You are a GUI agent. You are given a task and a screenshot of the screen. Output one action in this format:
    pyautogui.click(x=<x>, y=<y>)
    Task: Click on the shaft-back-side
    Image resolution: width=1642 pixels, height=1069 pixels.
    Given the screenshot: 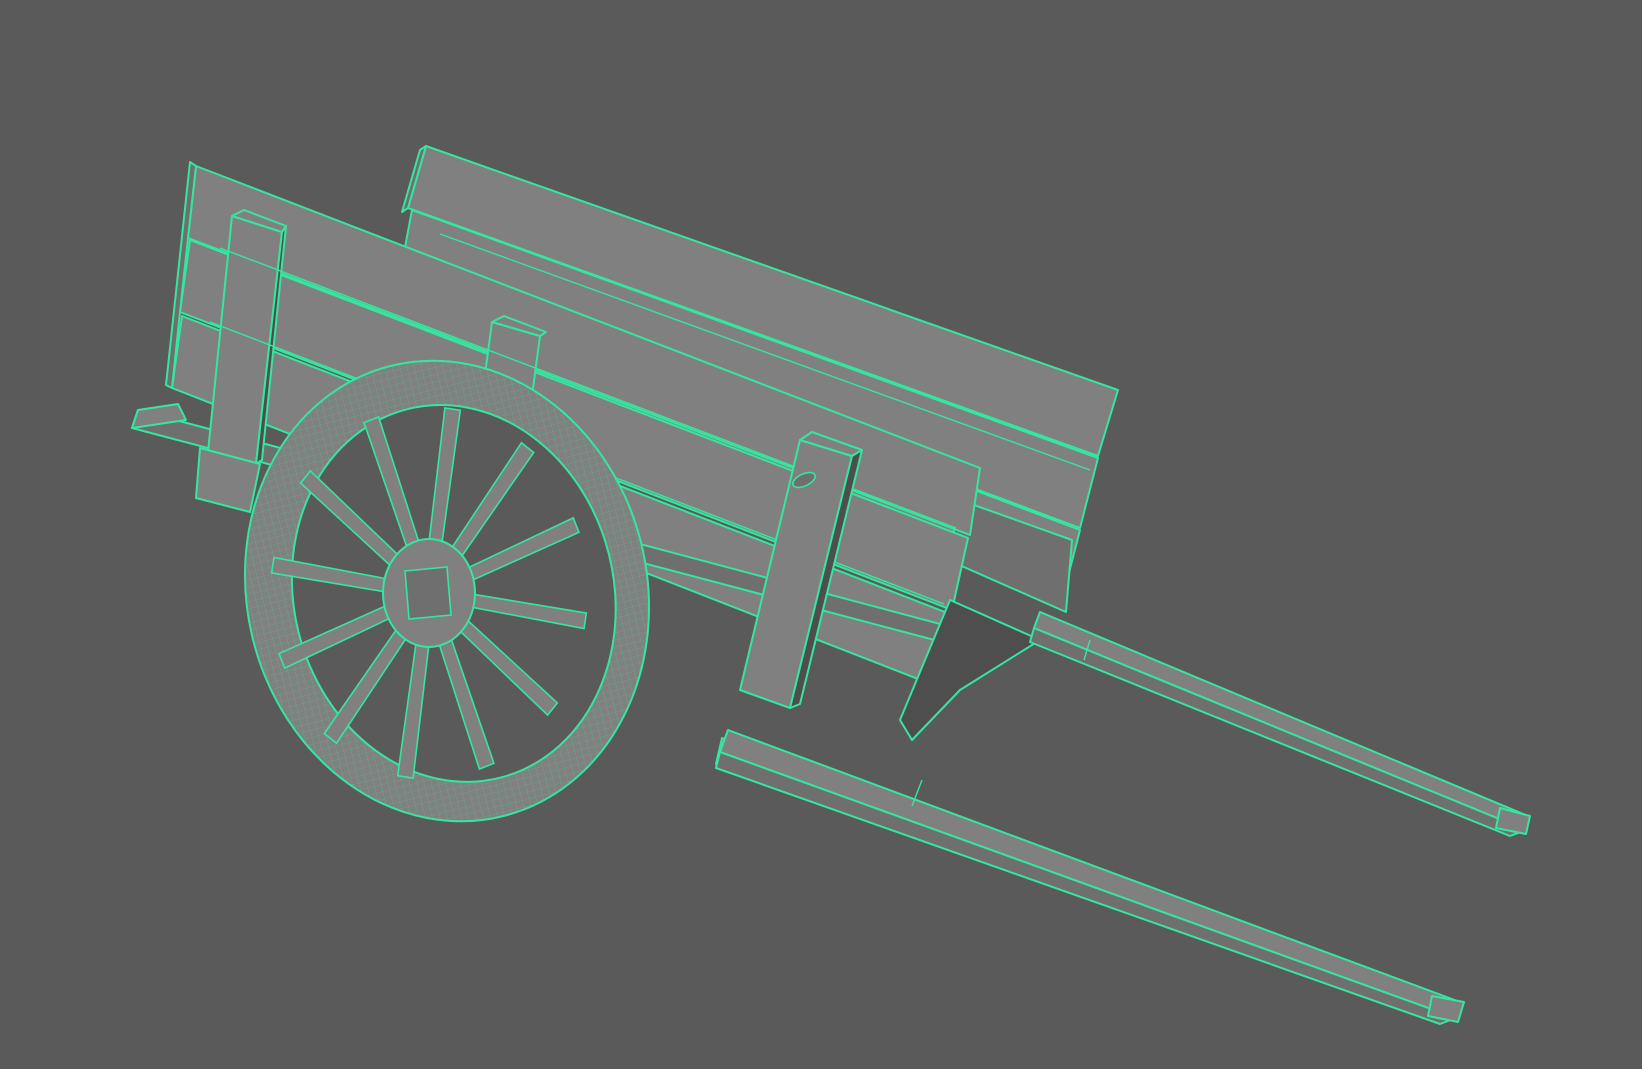 What is the action you would take?
    pyautogui.click(x=1278, y=732)
    